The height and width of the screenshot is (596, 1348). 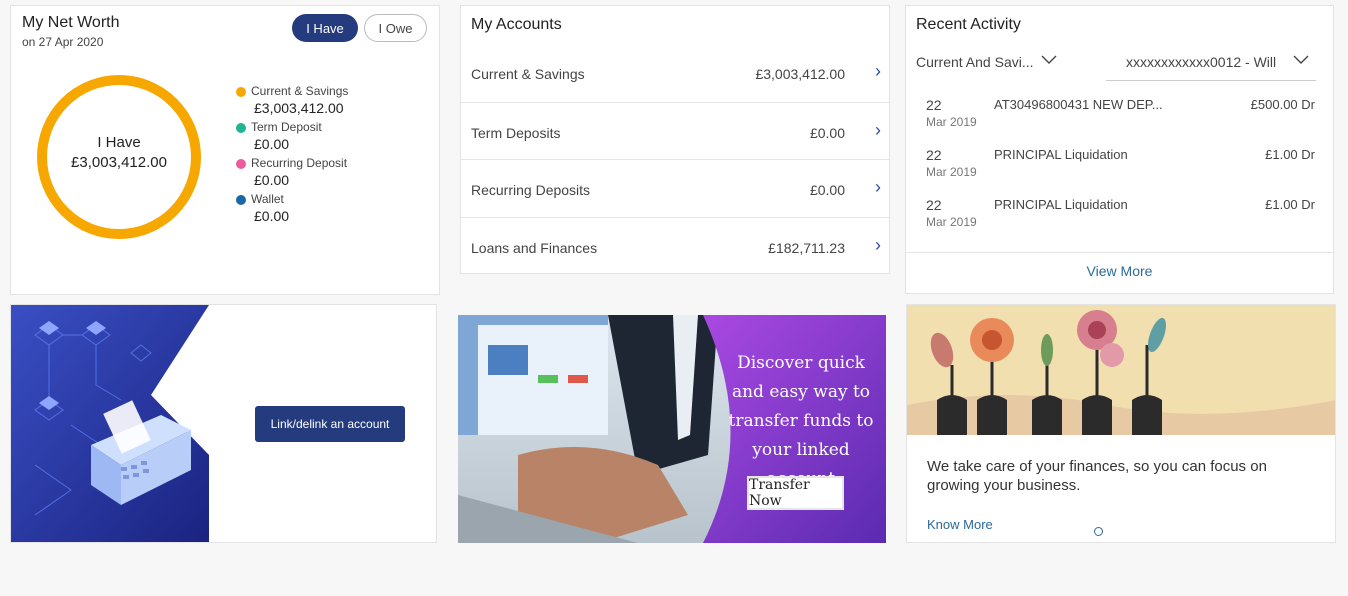 I want to click on account-row-term-deposits: Term Deposits £0.00 ›, so click(x=675, y=130).